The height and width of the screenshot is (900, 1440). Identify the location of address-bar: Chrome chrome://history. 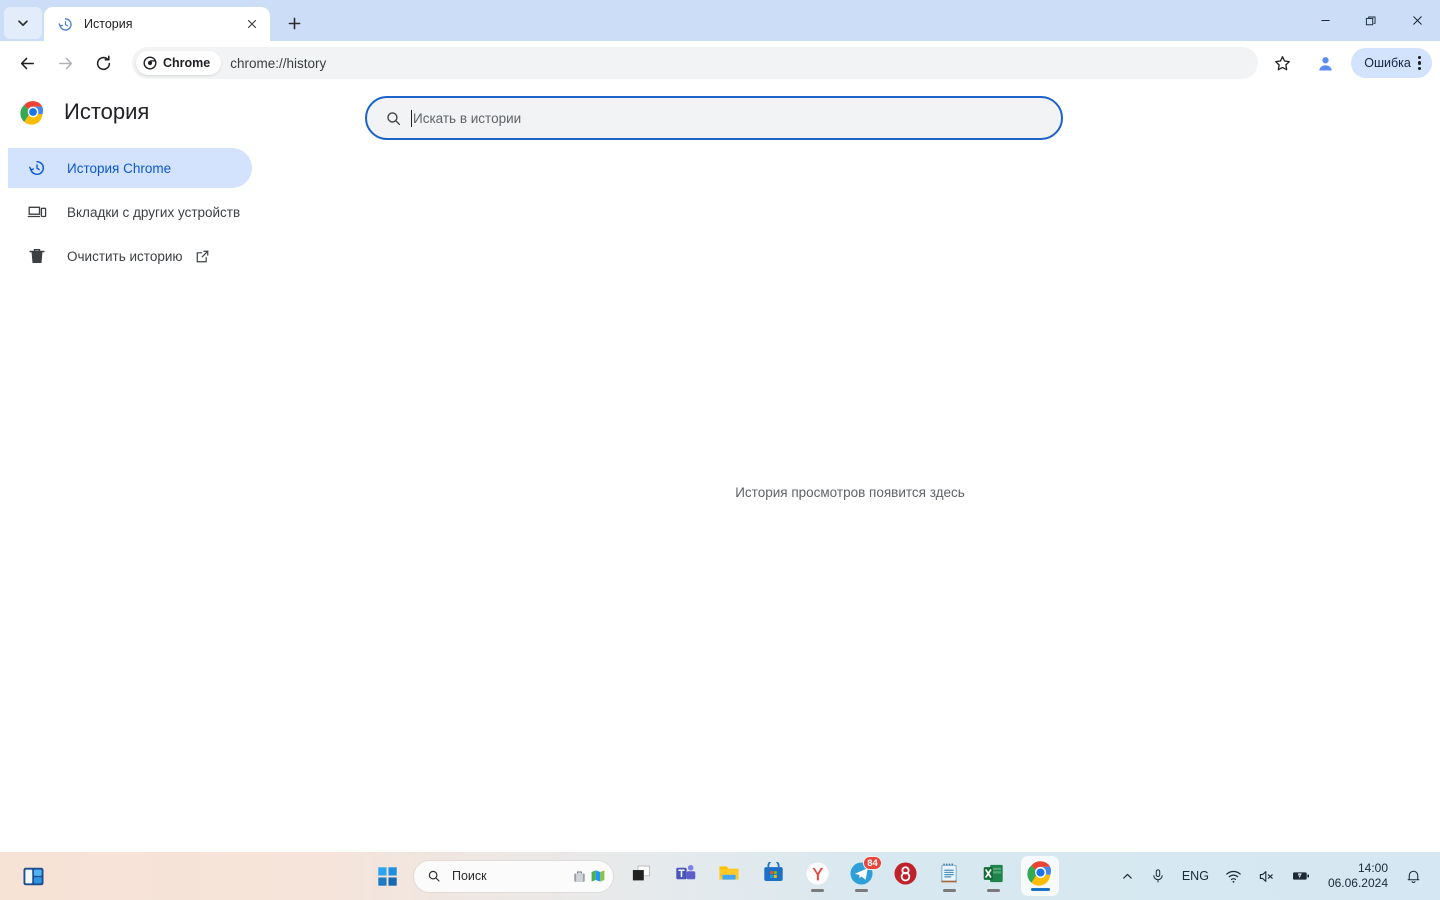
(695, 63).